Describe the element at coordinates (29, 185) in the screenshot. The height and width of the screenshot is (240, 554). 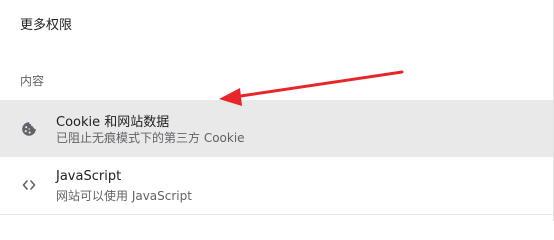
I see `code-icon` at that location.